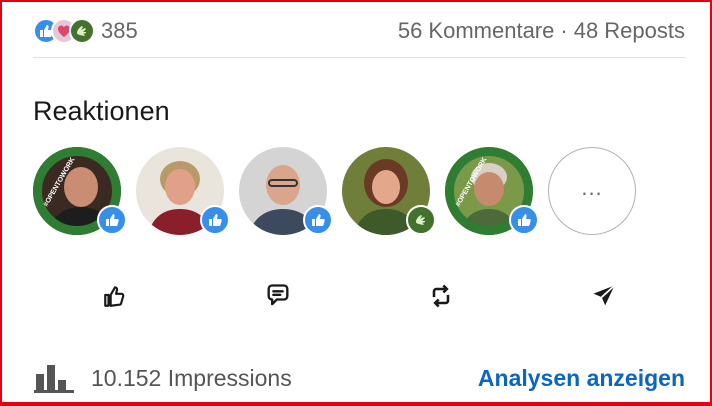  Describe the element at coordinates (191, 377) in the screenshot. I see `impressions-count: 10.152 Impressions` at that location.